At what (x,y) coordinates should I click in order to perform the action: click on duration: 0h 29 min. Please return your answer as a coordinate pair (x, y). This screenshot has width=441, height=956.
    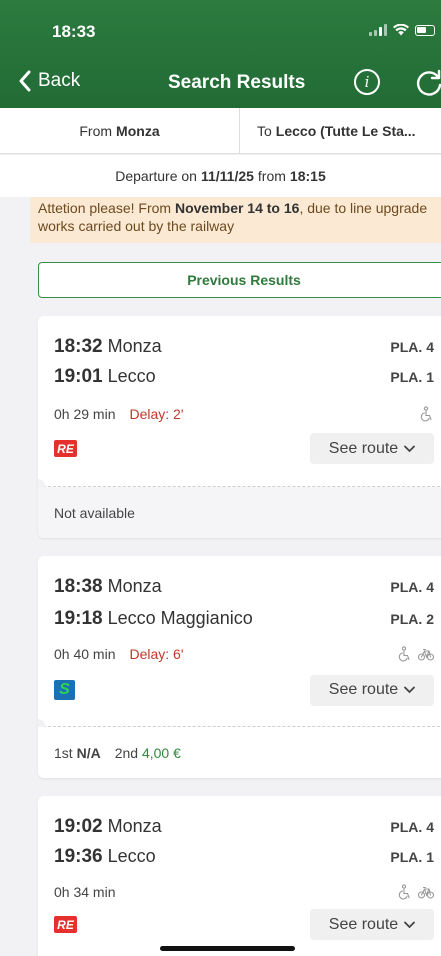
    Looking at the image, I should click on (85, 414).